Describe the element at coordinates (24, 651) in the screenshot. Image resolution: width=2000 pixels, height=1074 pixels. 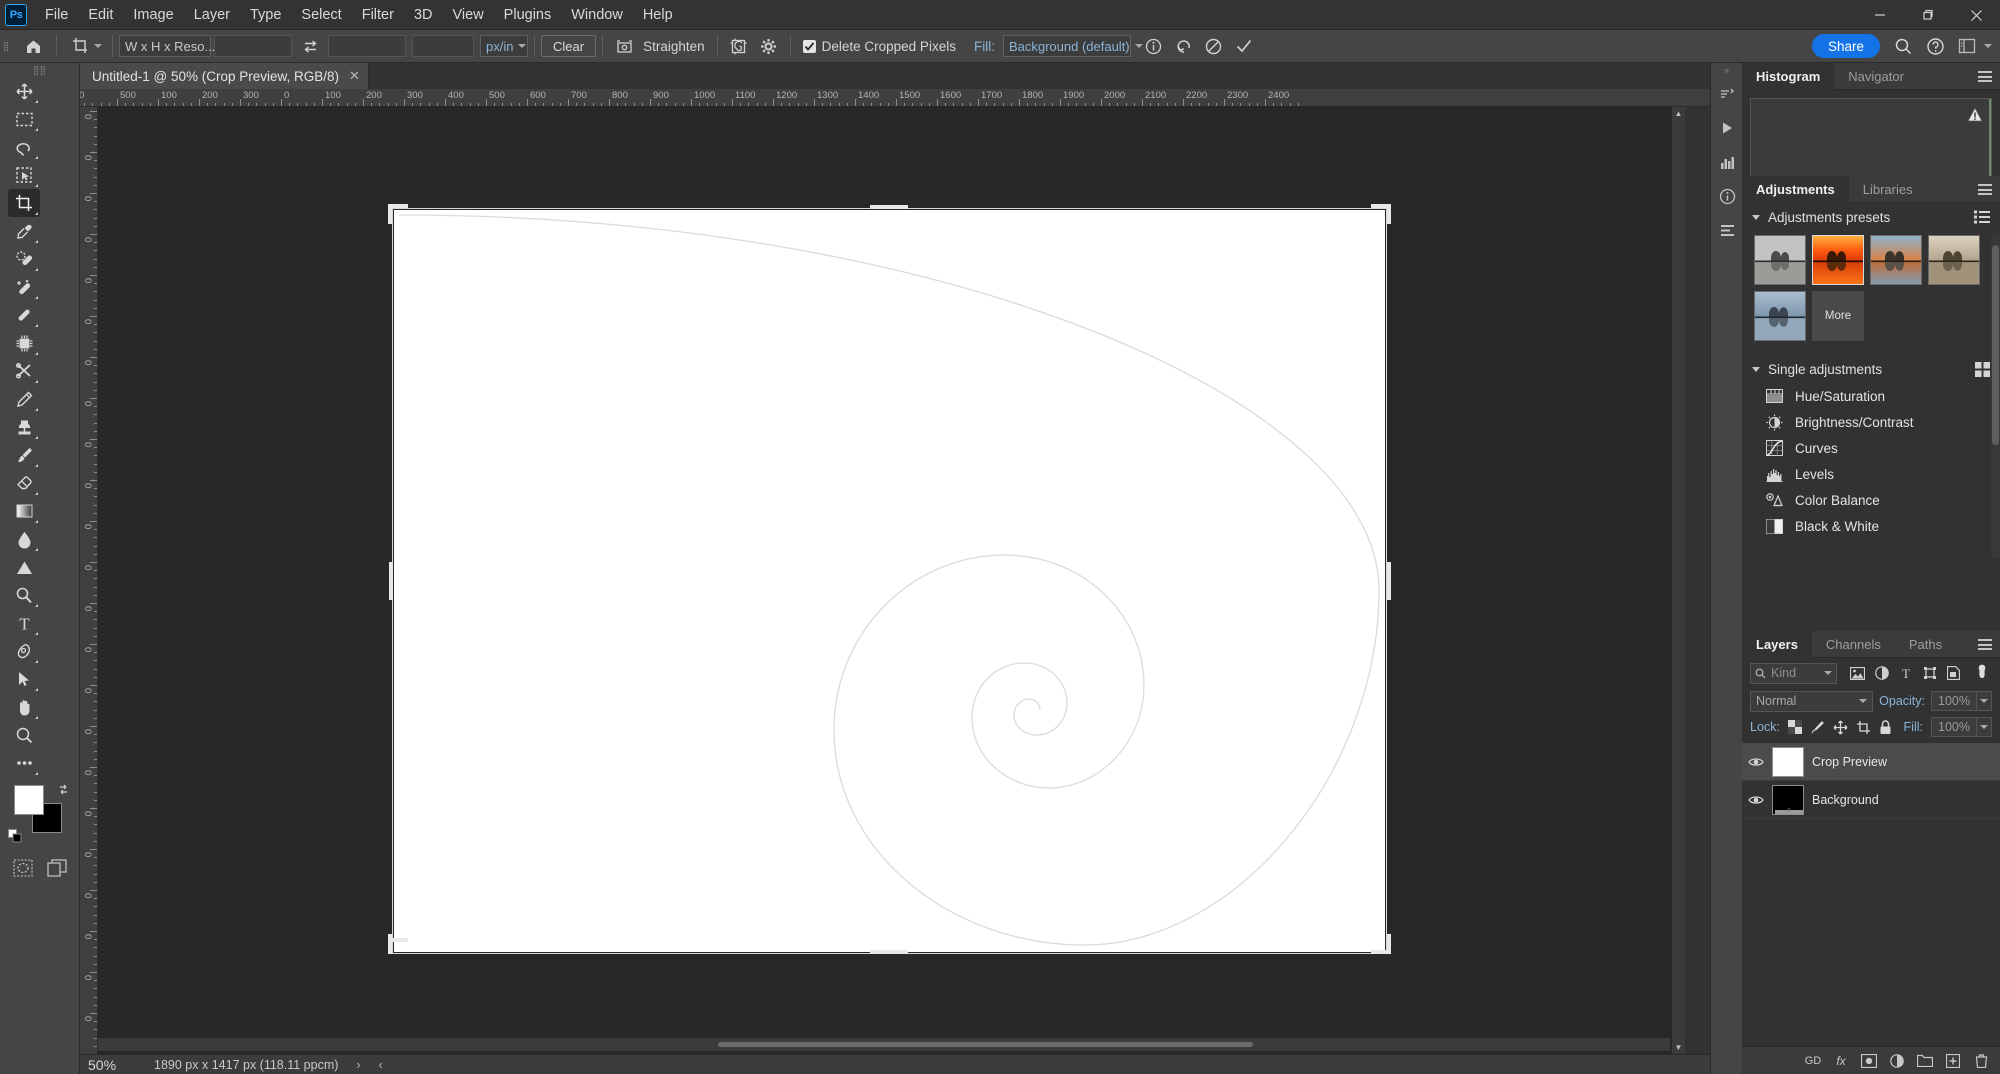
I see `pen-tool` at that location.